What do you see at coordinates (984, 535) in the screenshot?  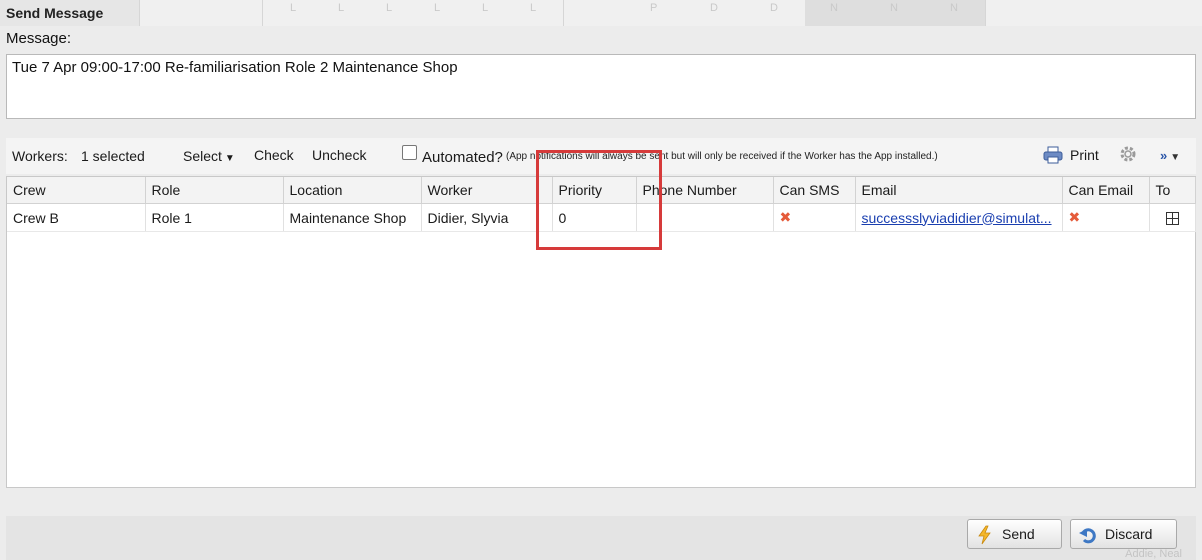 I see `lightning-icon` at bounding box center [984, 535].